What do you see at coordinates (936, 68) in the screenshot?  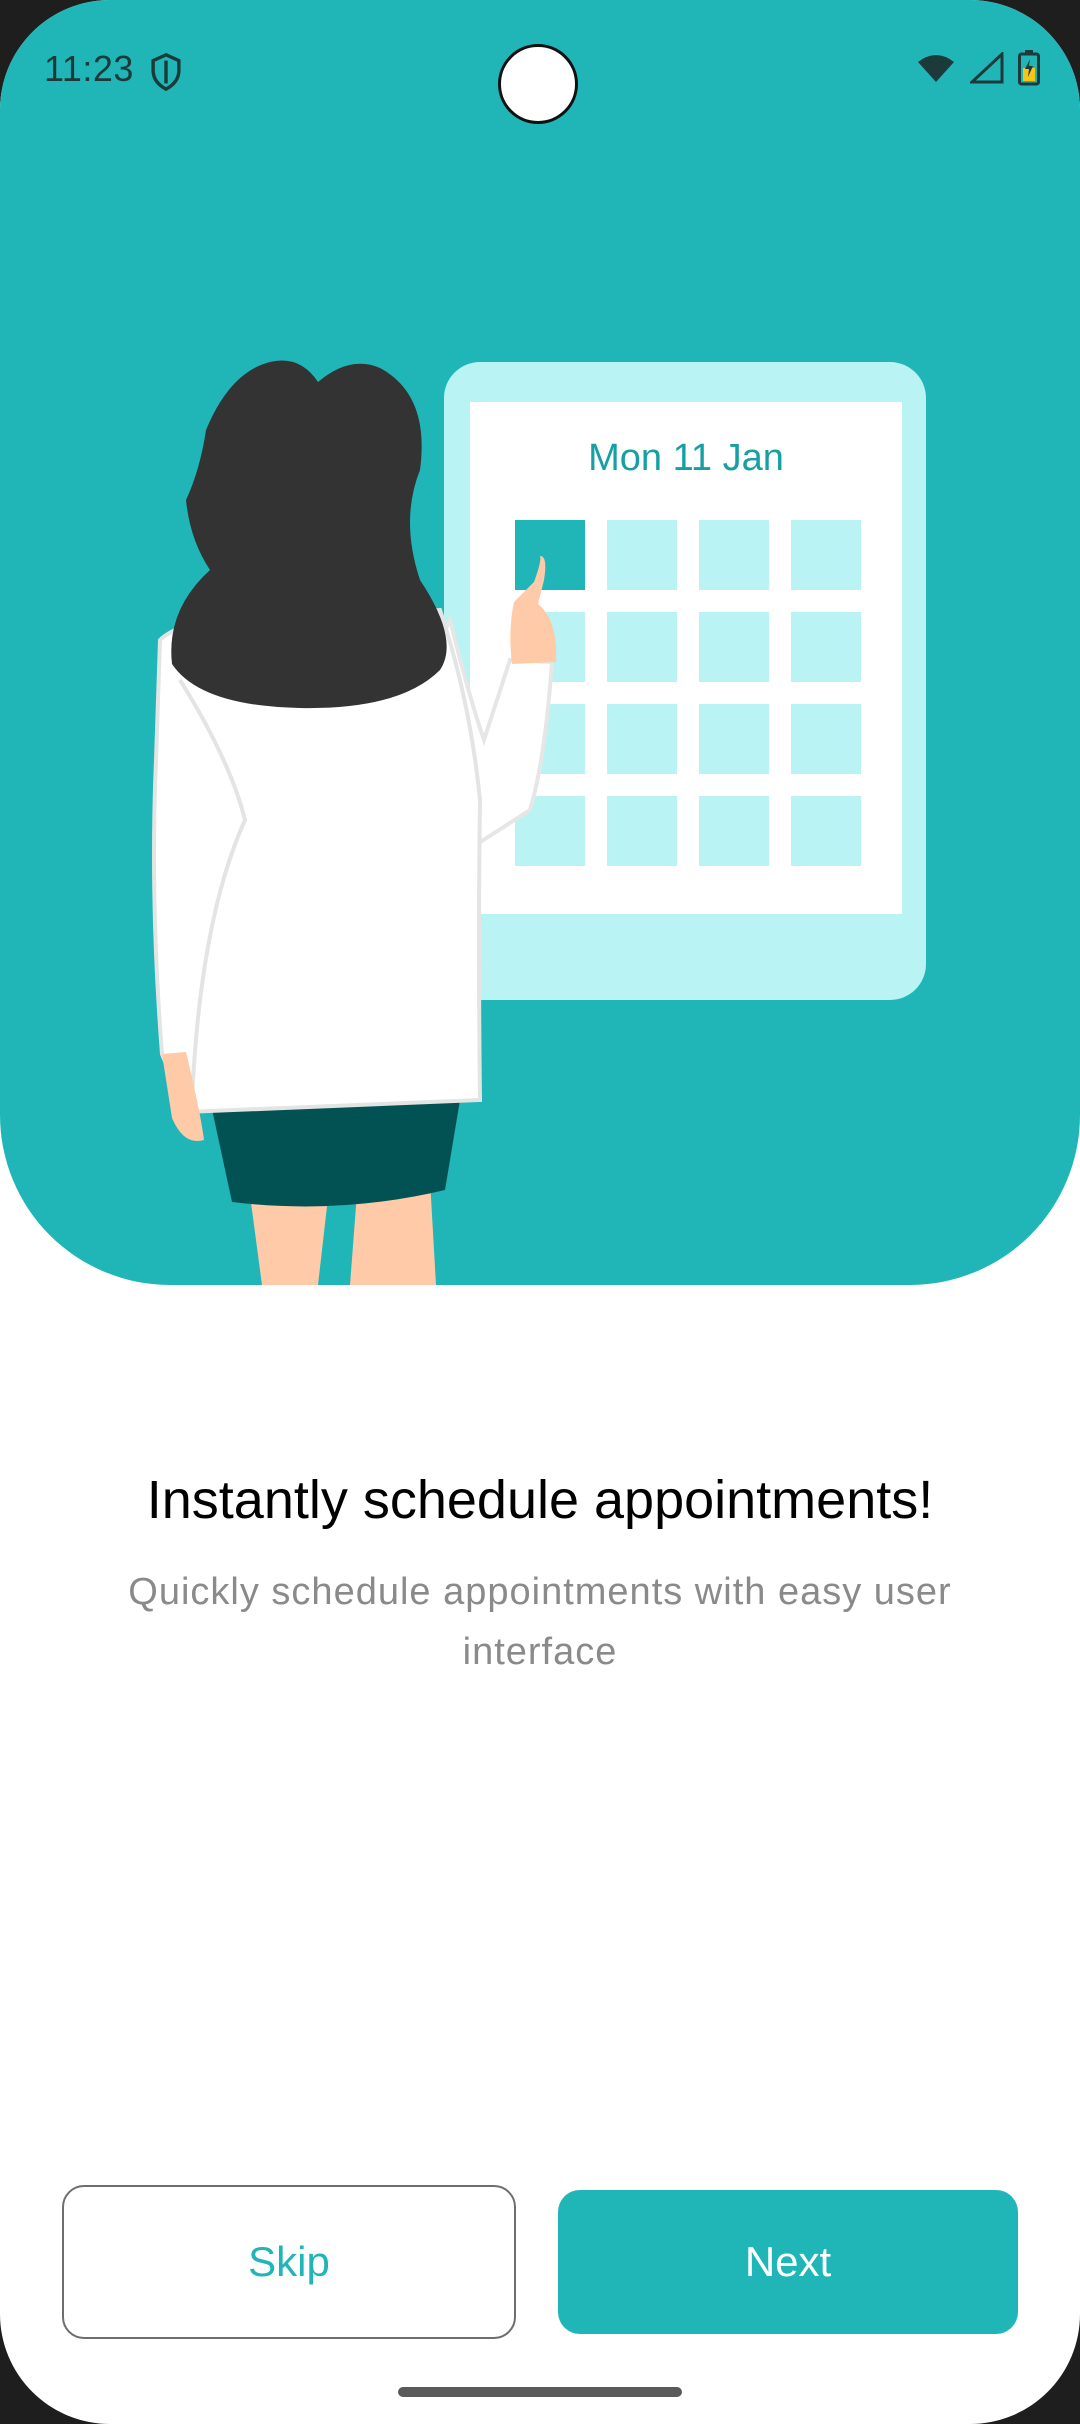 I see `wifi-icon` at bounding box center [936, 68].